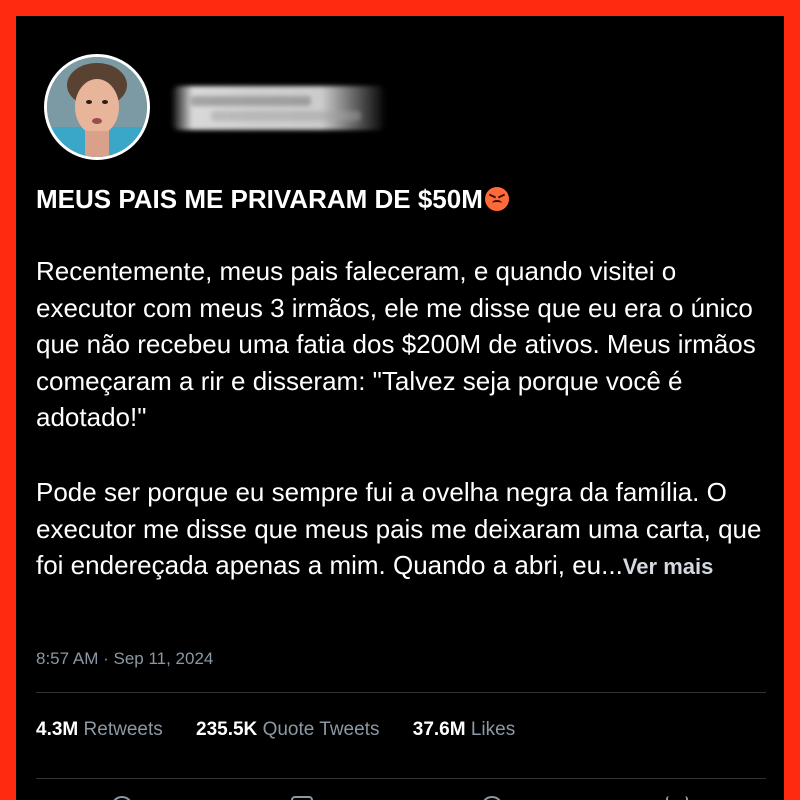 This screenshot has height=800, width=800. Describe the element at coordinates (493, 729) in the screenshot. I see `likes-label: Likes` at that location.